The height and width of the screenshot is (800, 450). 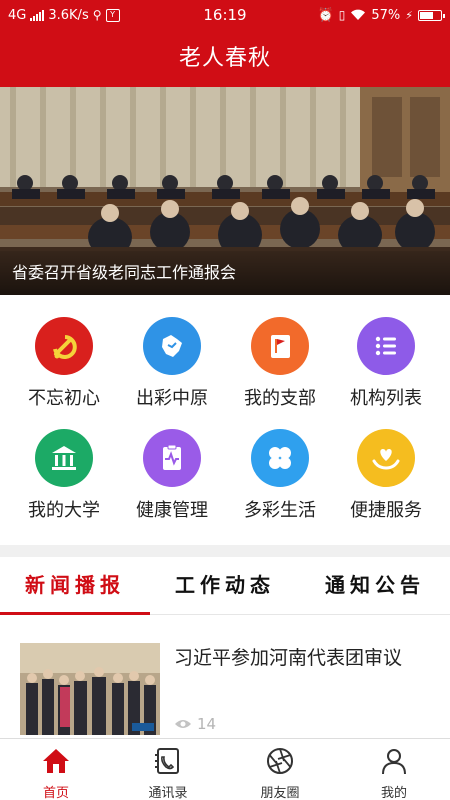 What do you see at coordinates (288, 658) in the screenshot?
I see `news-title: 习近平参加河南代表团审议` at bounding box center [288, 658].